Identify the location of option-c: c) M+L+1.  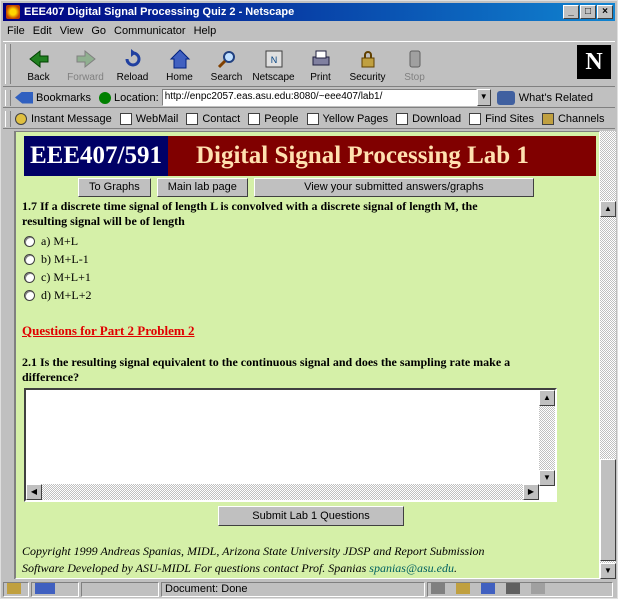
(58, 277).